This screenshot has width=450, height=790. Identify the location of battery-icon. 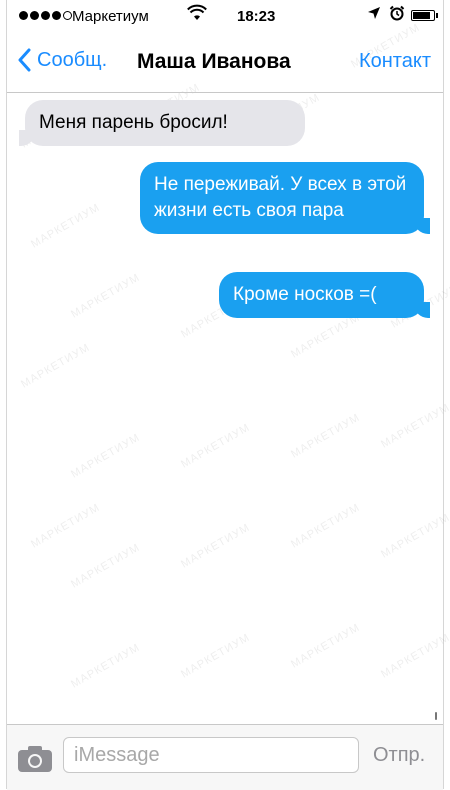
(424, 15).